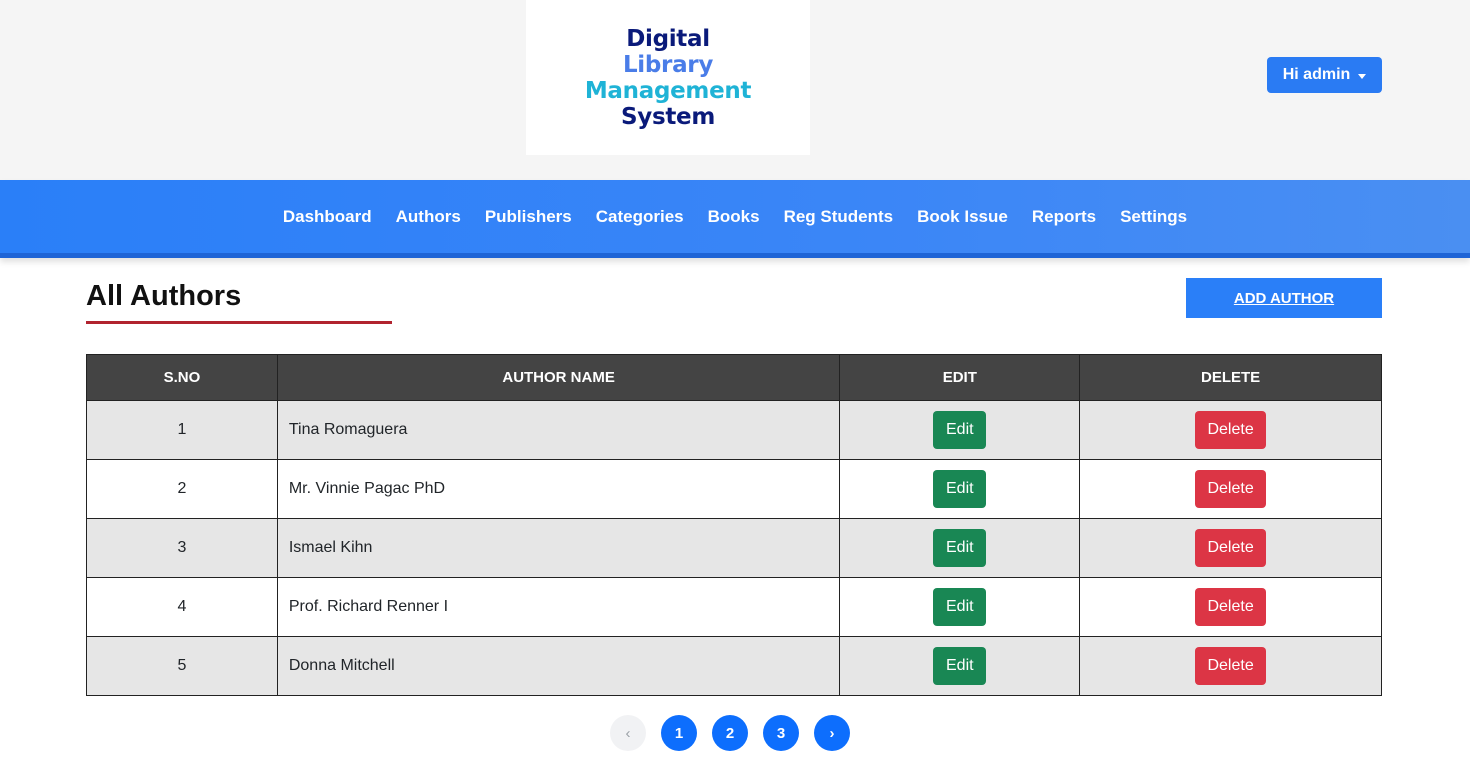  I want to click on table-row: 4 Prof. Richard Renner I Edit Delete, so click(734, 607).